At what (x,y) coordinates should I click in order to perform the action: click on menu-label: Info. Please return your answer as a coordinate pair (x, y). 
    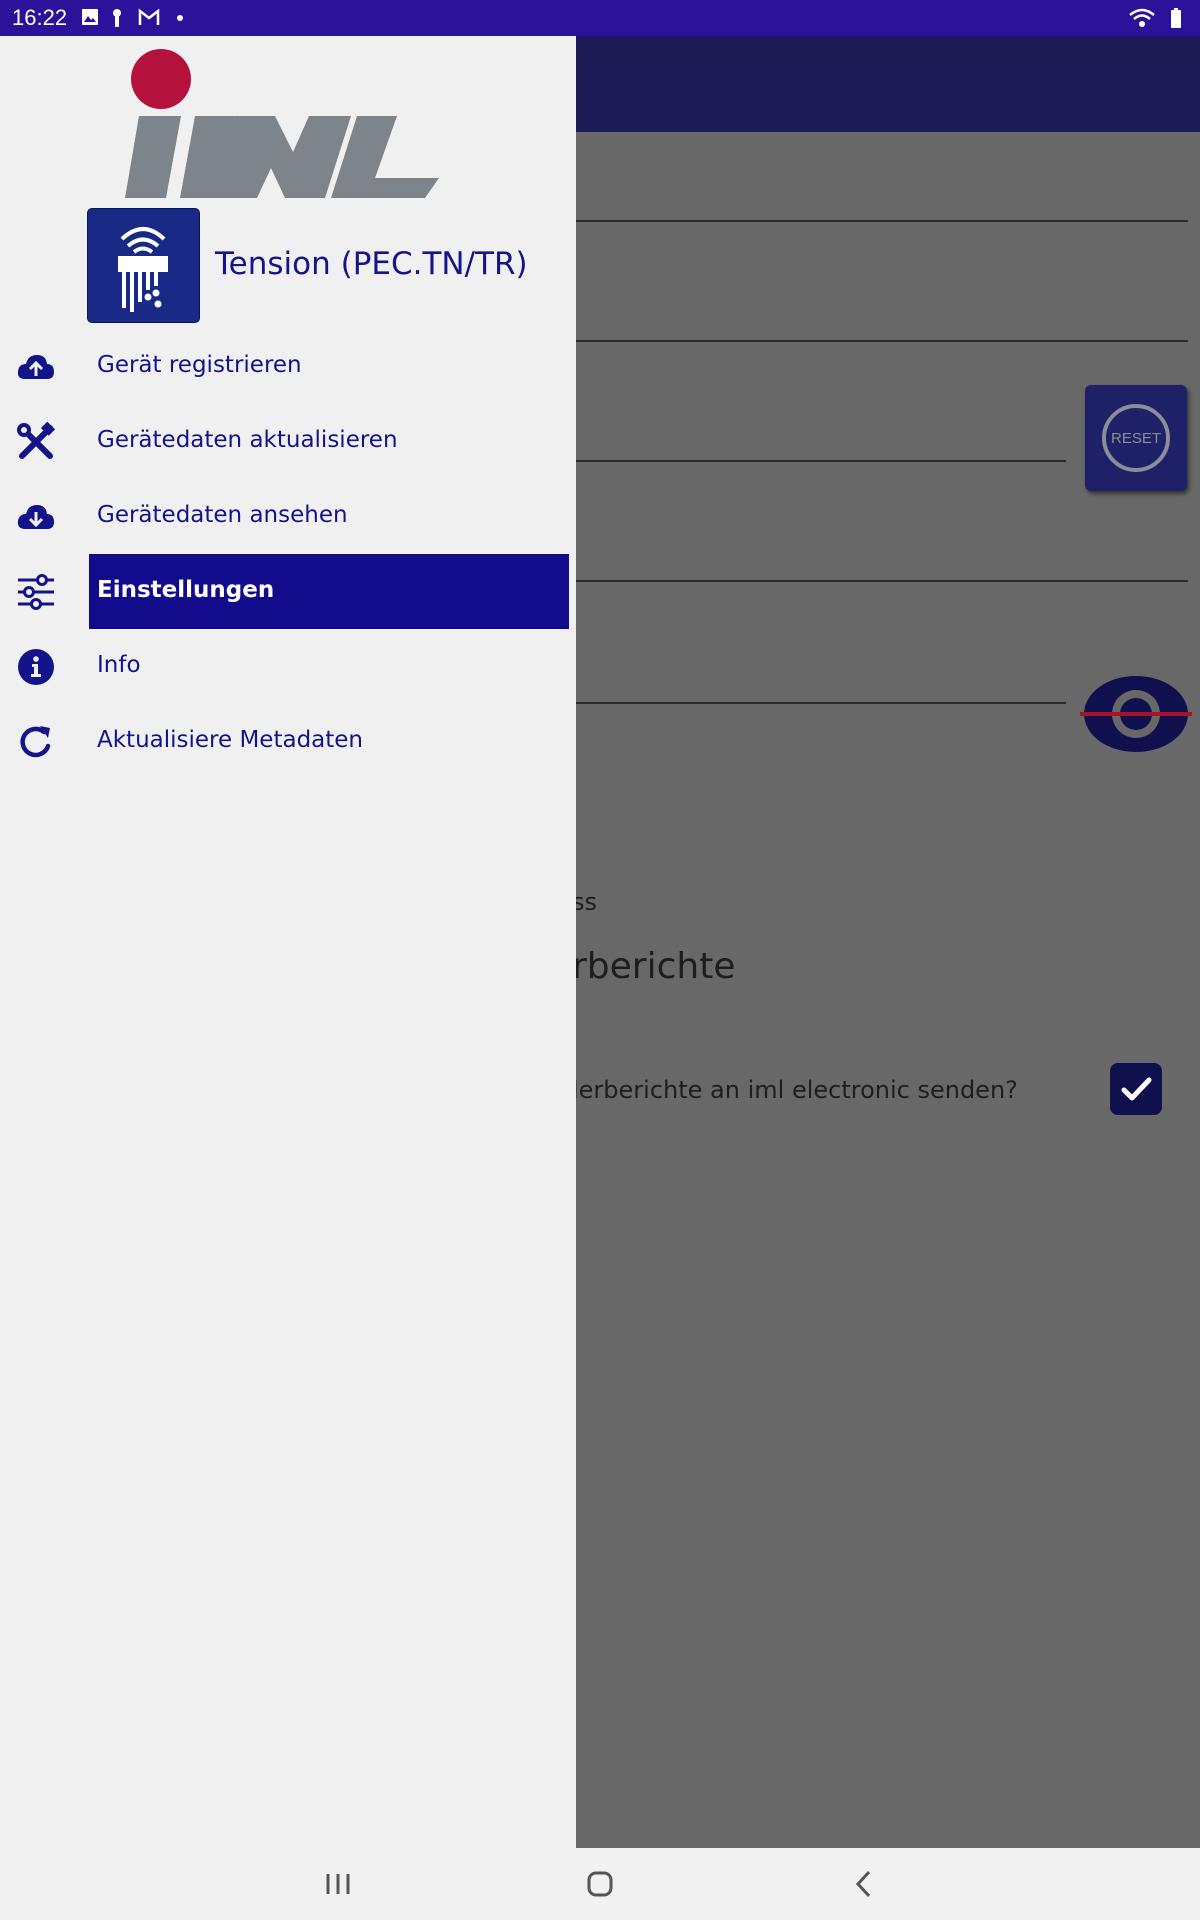
    Looking at the image, I should click on (119, 665).